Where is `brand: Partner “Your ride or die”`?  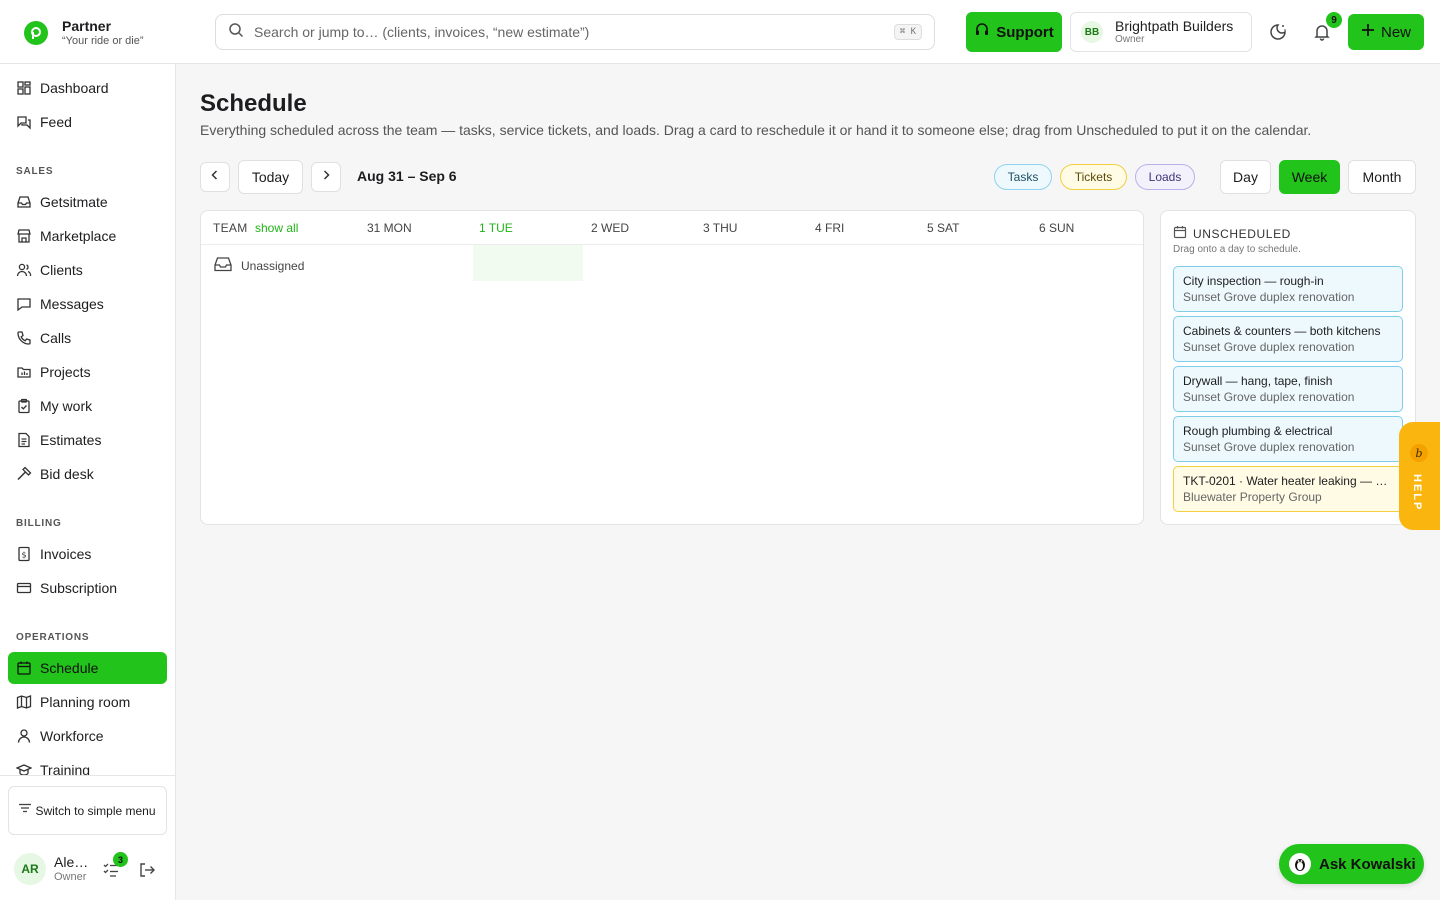
brand: Partner “Your ride or die” is located at coordinates (84, 33).